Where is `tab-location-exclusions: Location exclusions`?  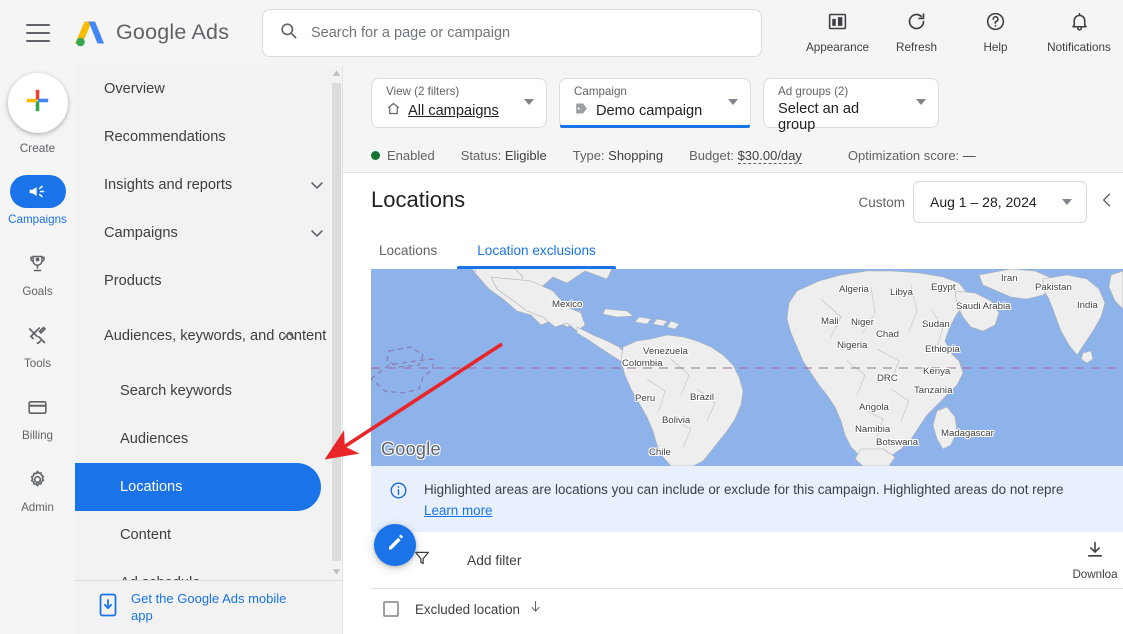 tab-location-exclusions: Location exclusions is located at coordinates (536, 250).